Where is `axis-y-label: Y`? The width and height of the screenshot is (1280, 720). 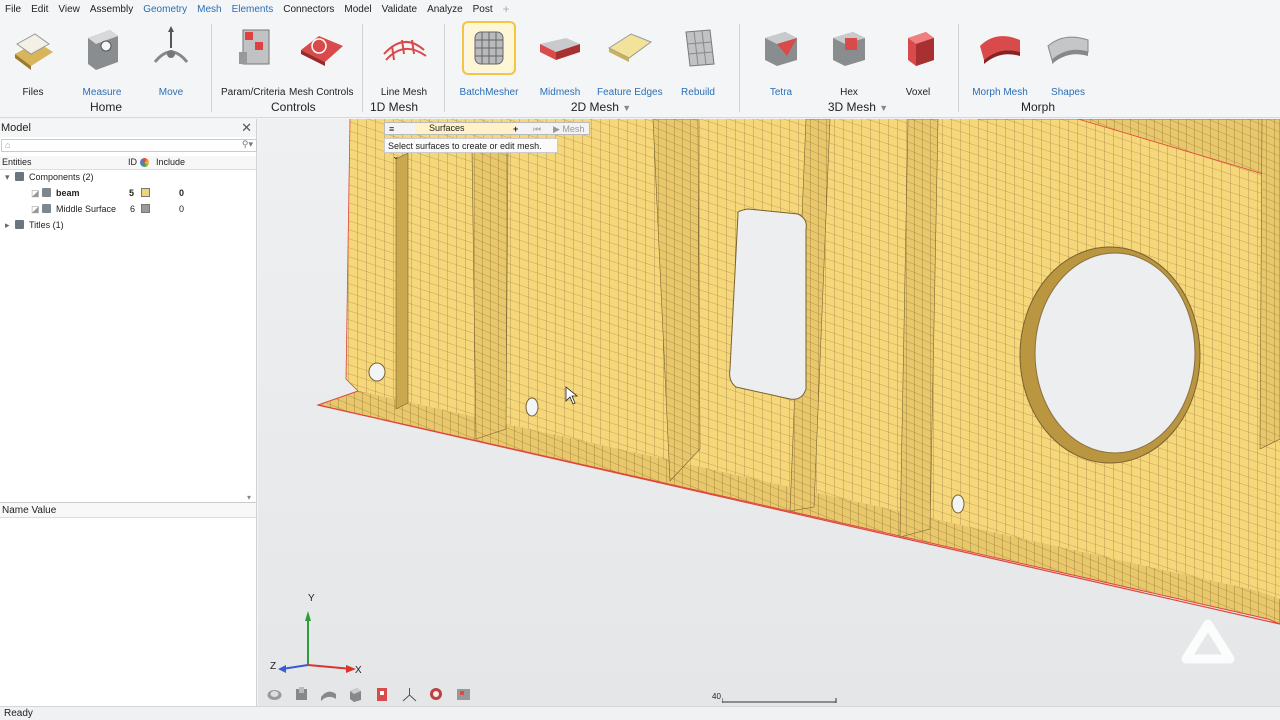
axis-y-label: Y is located at coordinates (311, 598).